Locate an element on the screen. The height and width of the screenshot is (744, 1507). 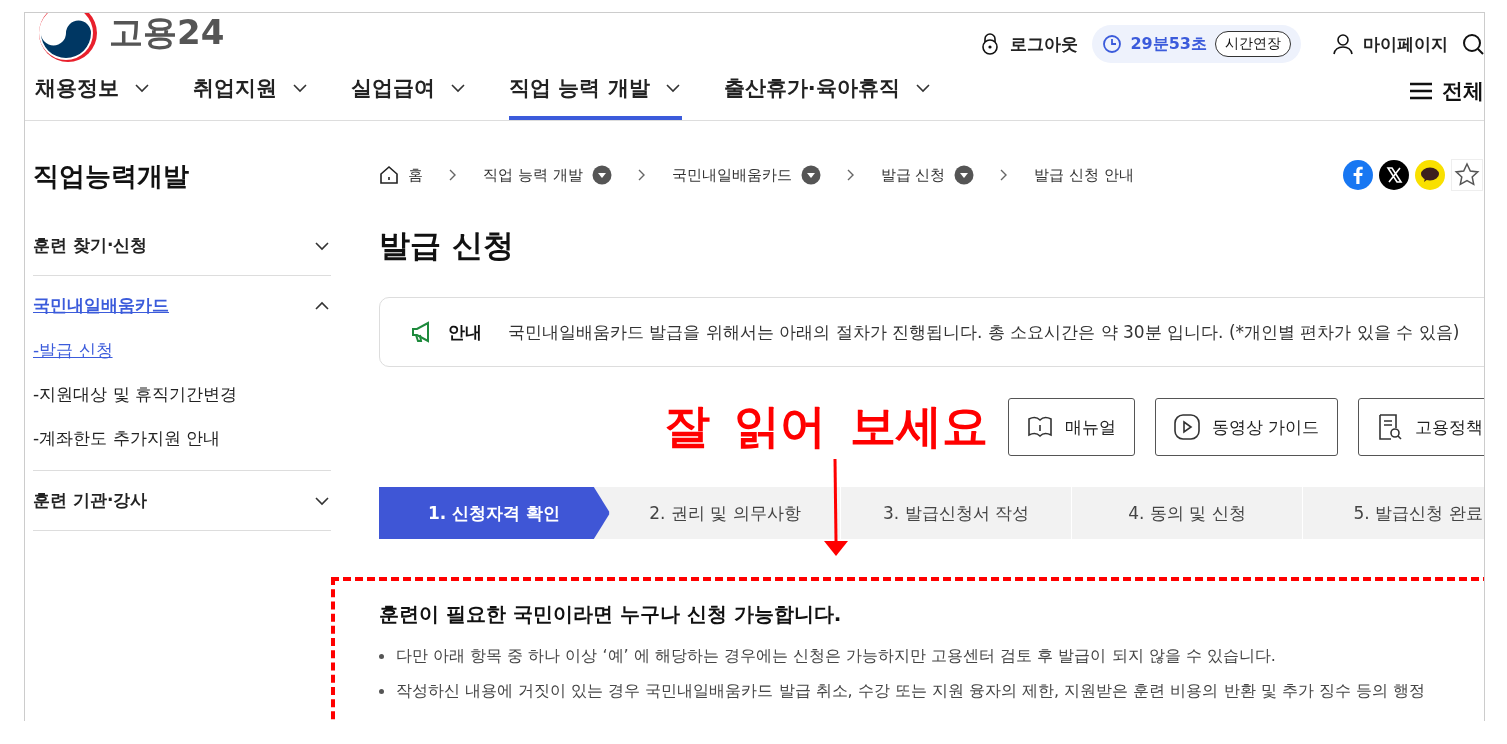
play-icon is located at coordinates (1187, 427).